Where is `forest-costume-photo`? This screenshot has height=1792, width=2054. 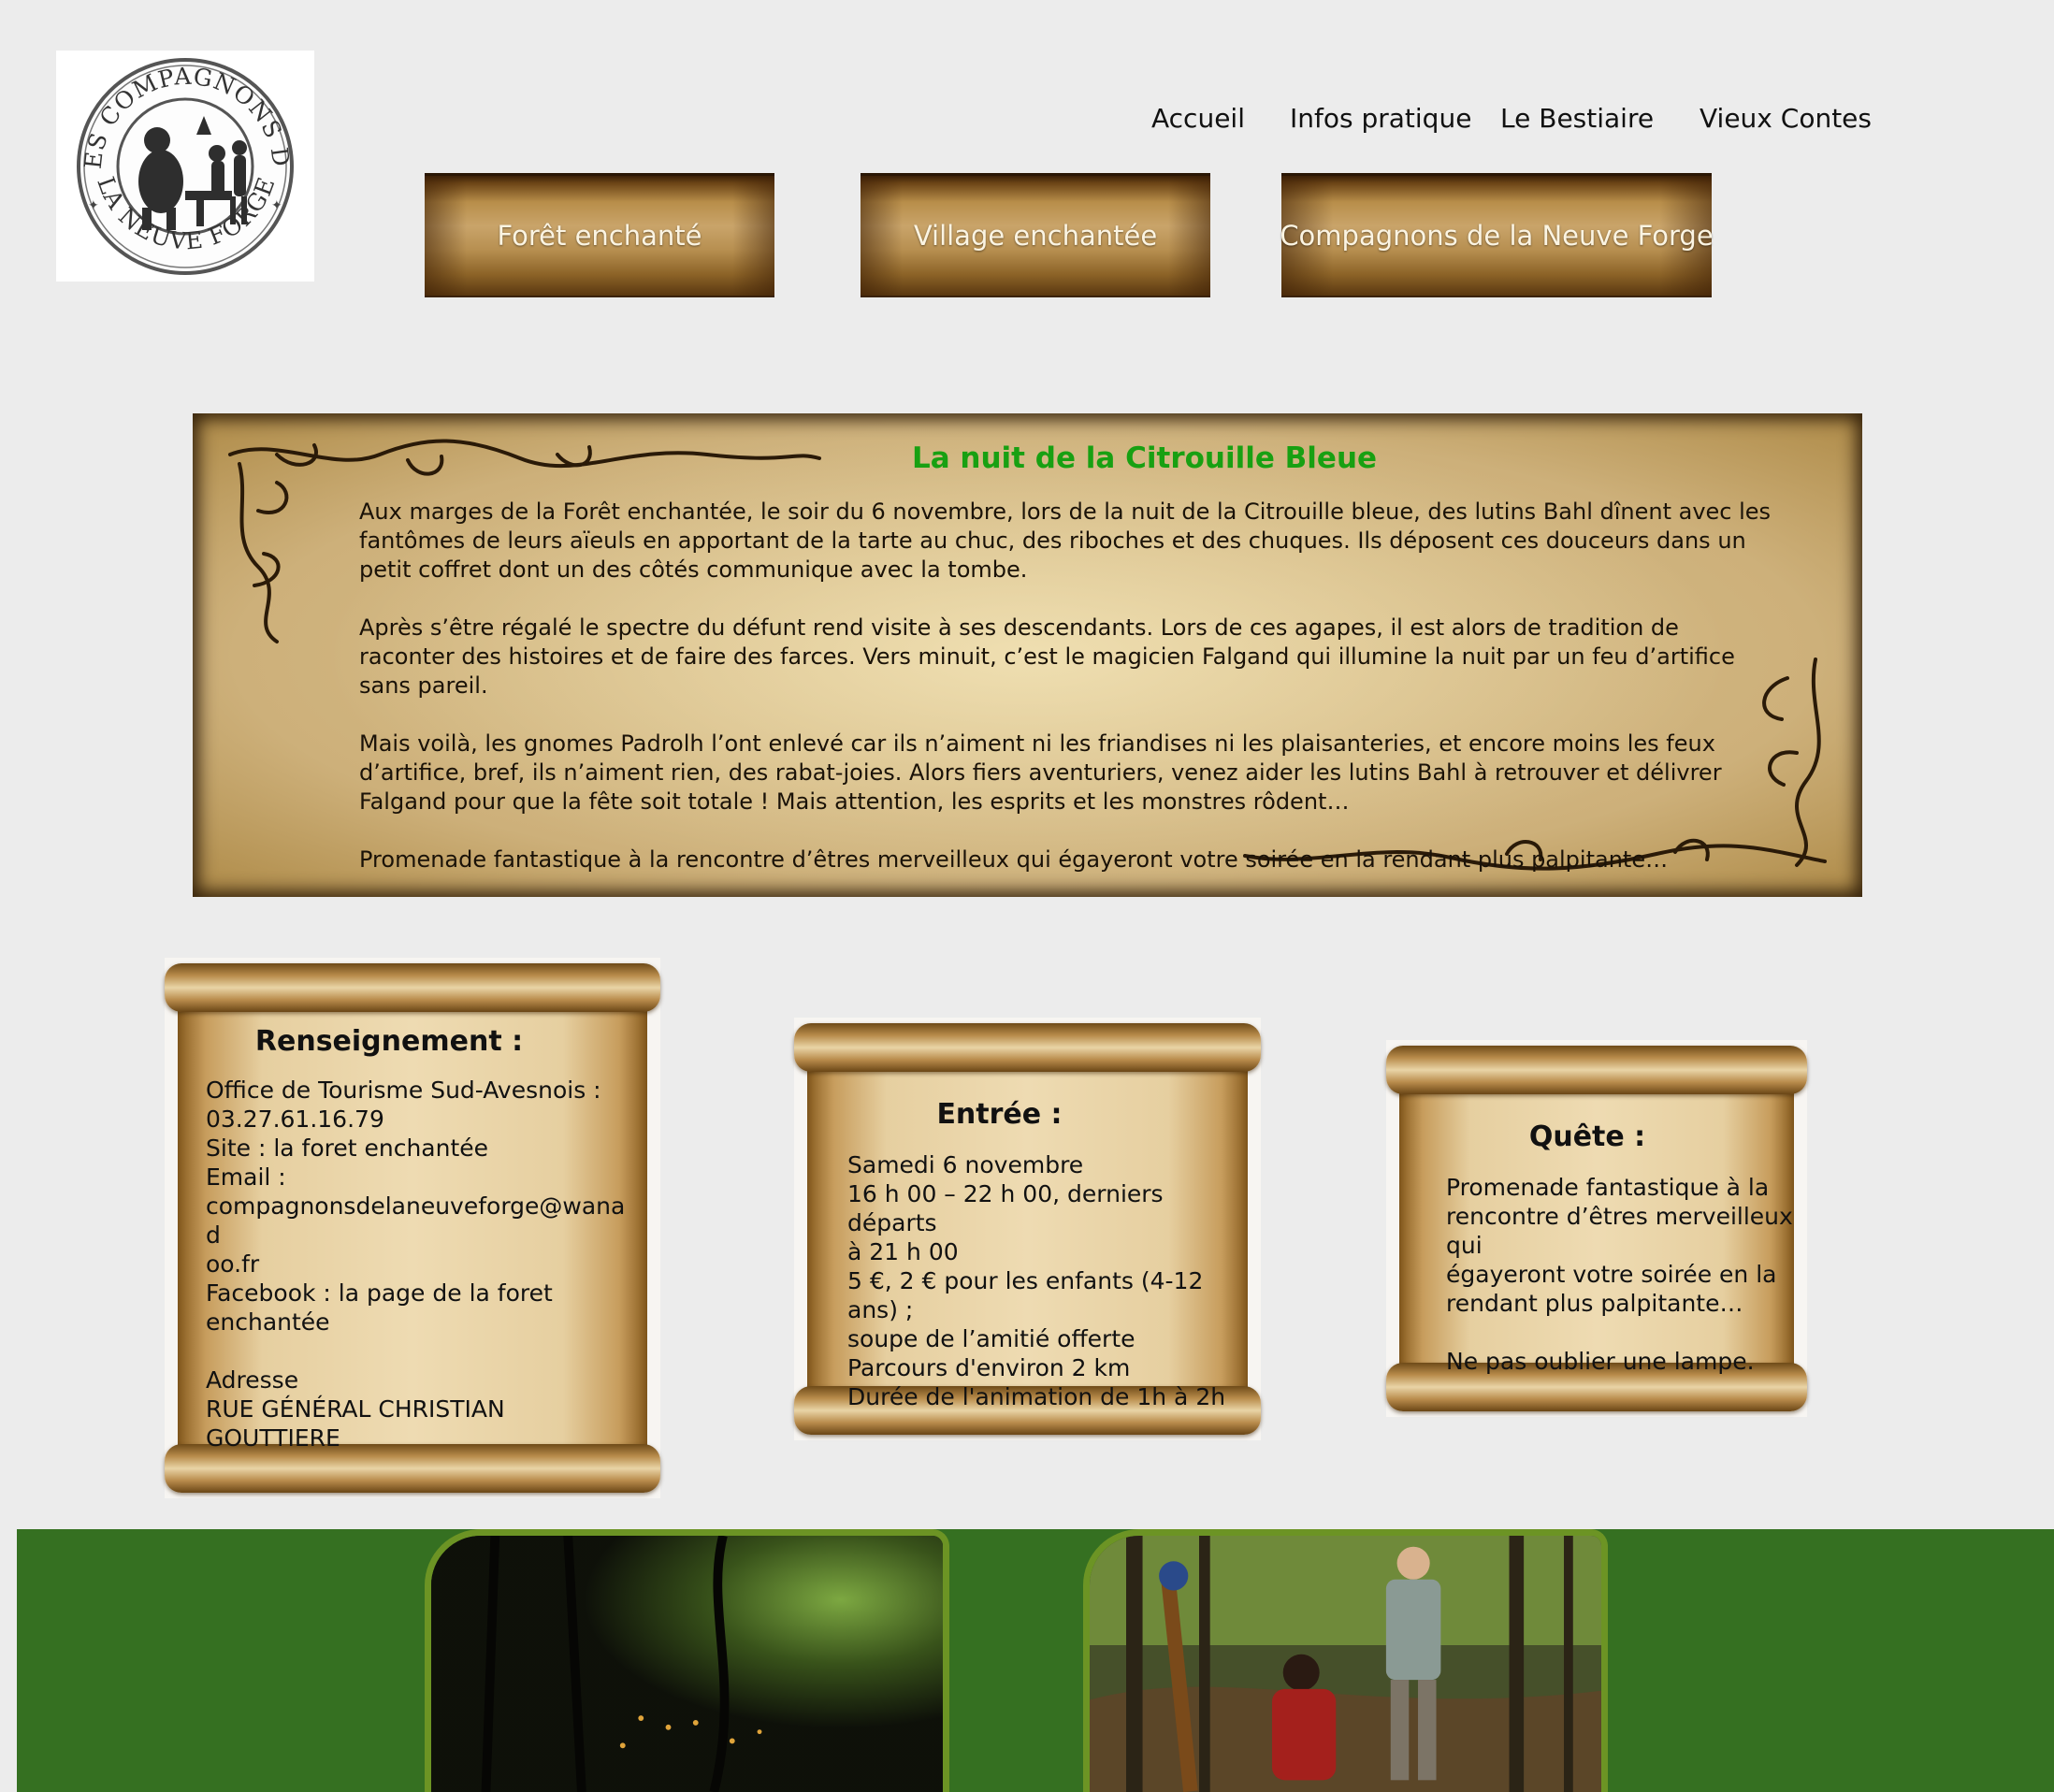 forest-costume-photo is located at coordinates (1345, 1660).